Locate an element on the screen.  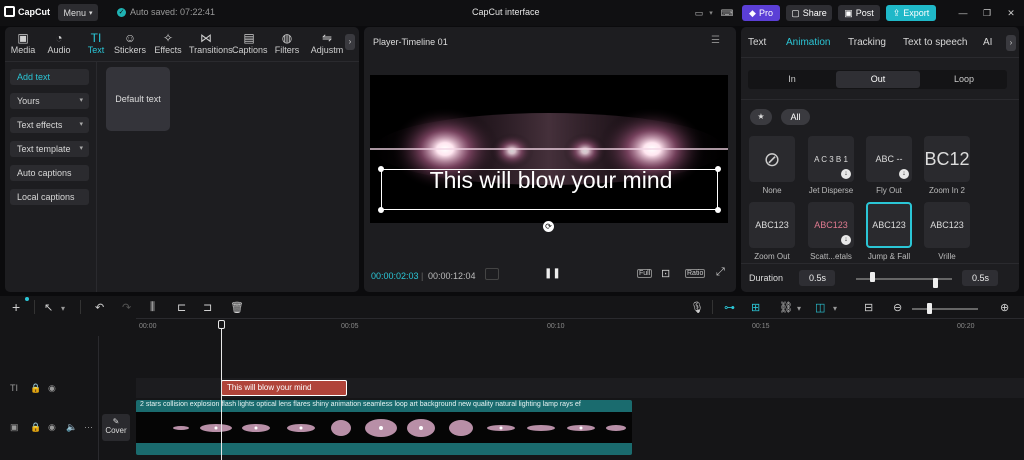
keyboard-icon: ⌨ is located at coordinates (727, 13).